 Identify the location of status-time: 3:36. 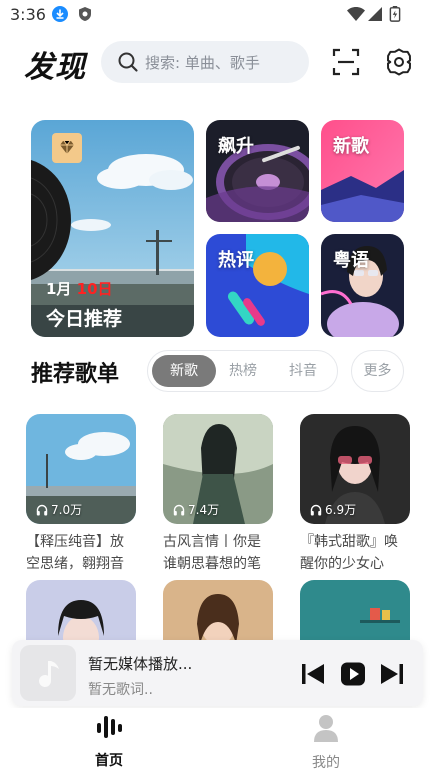
(28, 14).